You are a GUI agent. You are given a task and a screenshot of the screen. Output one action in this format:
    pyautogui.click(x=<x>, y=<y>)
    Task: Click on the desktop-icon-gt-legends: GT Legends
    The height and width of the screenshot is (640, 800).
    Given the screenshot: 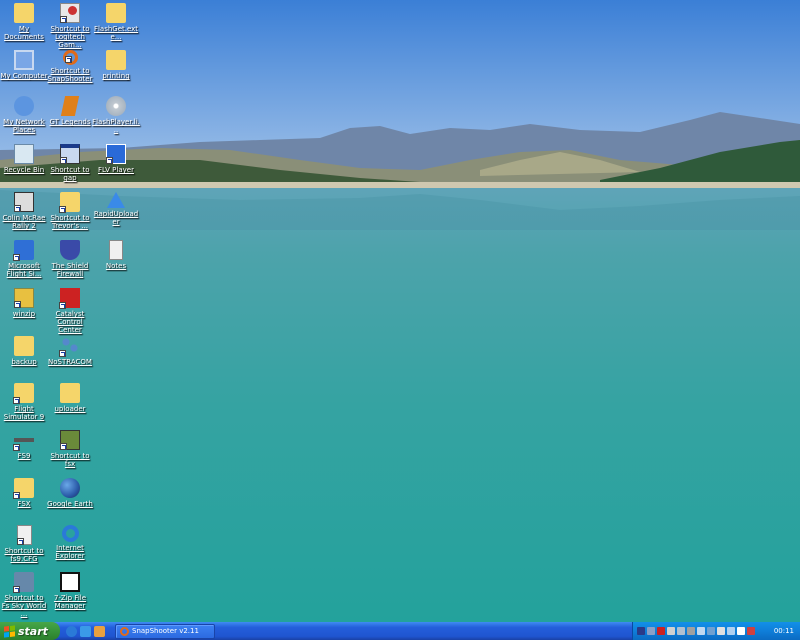 What is the action you would take?
    pyautogui.click(x=70, y=111)
    